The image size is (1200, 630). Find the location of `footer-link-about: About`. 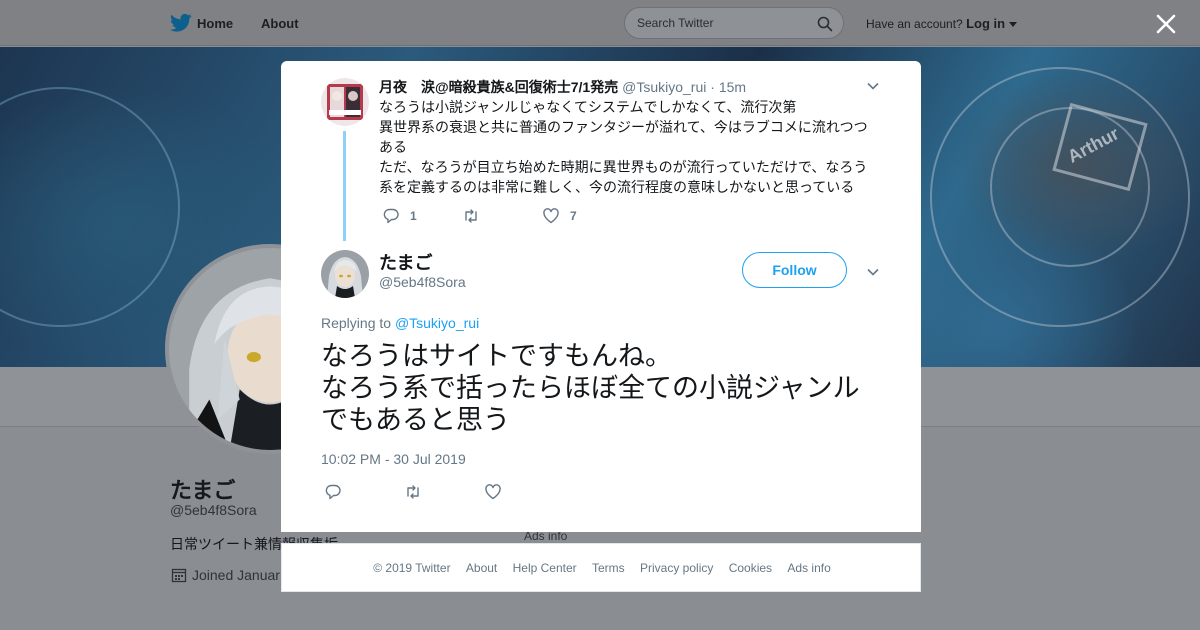

footer-link-about: About is located at coordinates (481, 568).